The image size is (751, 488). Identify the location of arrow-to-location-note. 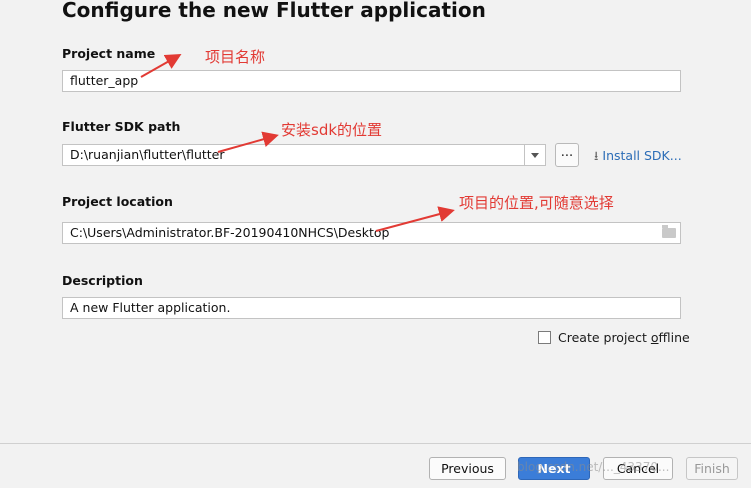
(415, 219).